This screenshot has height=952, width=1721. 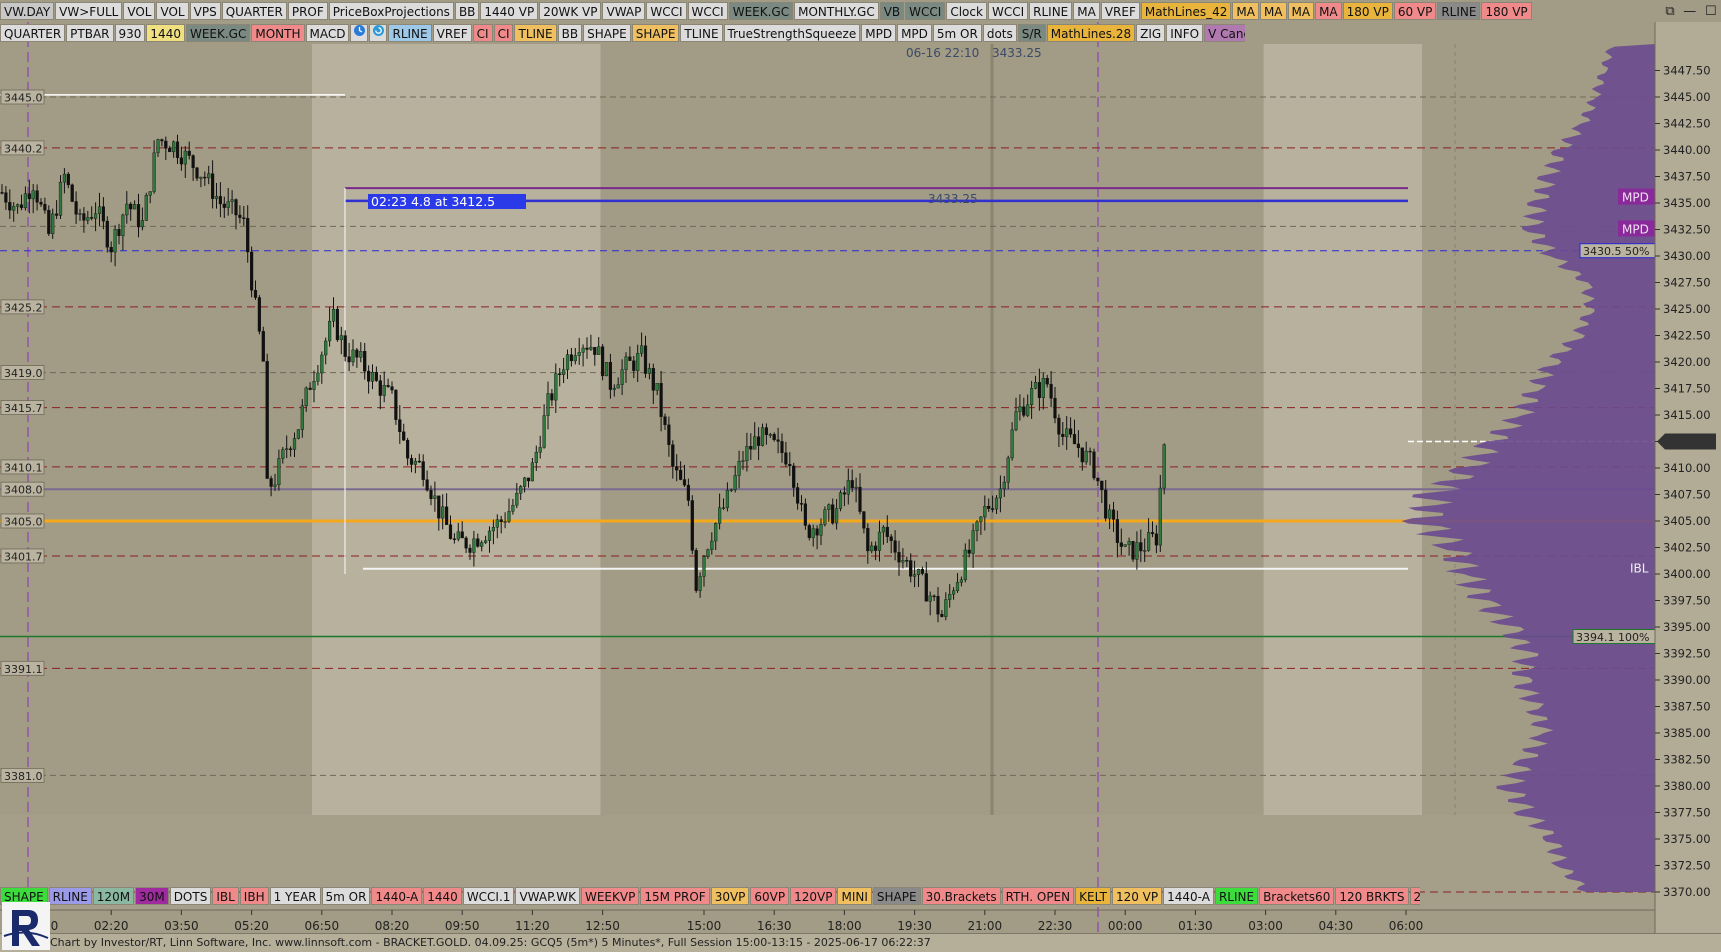 What do you see at coordinates (836, 11) in the screenshot?
I see `indicator-button-monthly-gc: MONTHLY.GC` at bounding box center [836, 11].